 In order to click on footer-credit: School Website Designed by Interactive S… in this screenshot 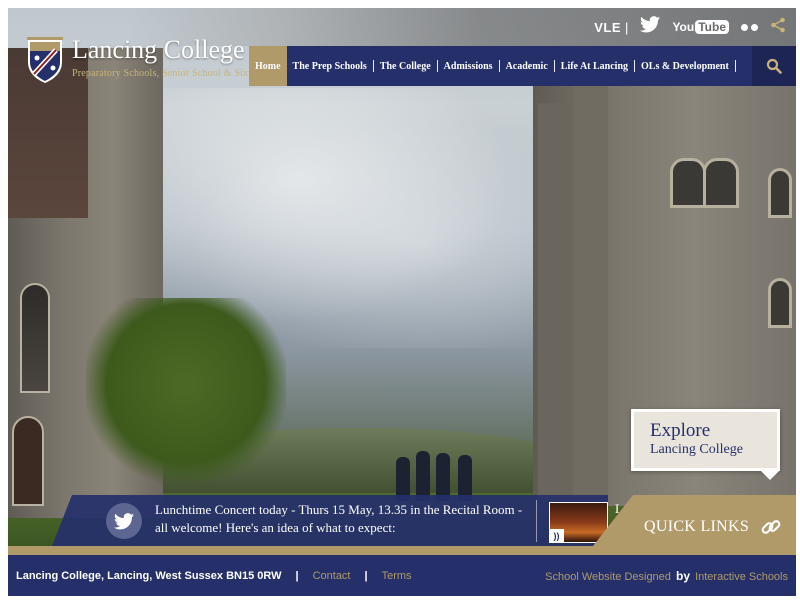, I will do `click(666, 576)`.